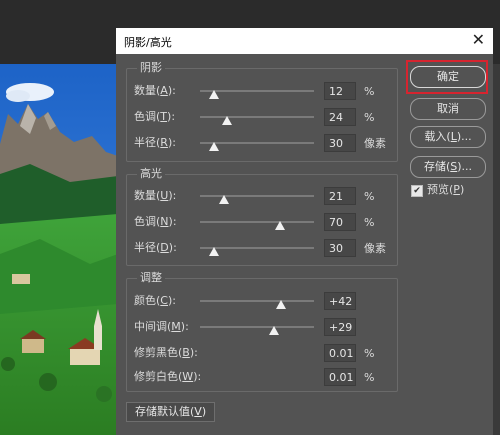 This screenshot has height=435, width=500. Describe the element at coordinates (155, 247) in the screenshot. I see `highlights-radius-label: 半径(D):` at that location.